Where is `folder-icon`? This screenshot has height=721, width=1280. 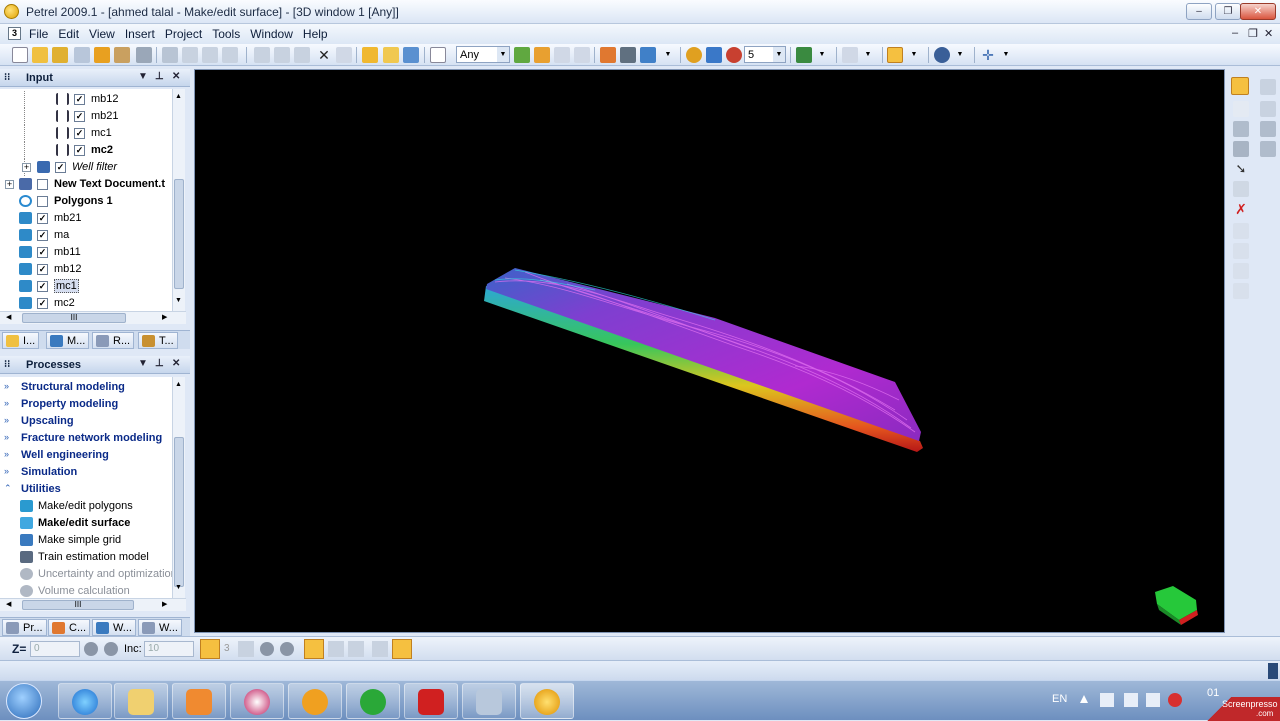 folder-icon is located at coordinates (391, 55).